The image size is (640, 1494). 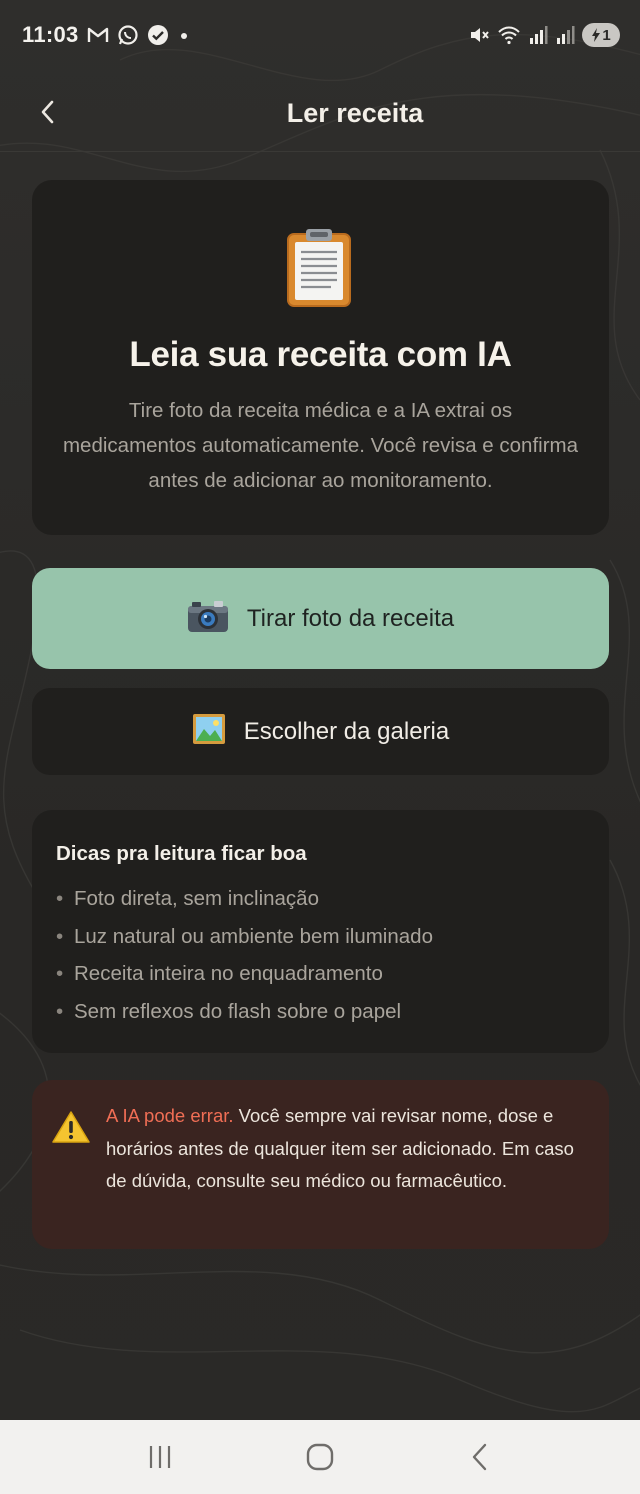 I want to click on warning-strong: A IA pode errar., so click(x=170, y=1115).